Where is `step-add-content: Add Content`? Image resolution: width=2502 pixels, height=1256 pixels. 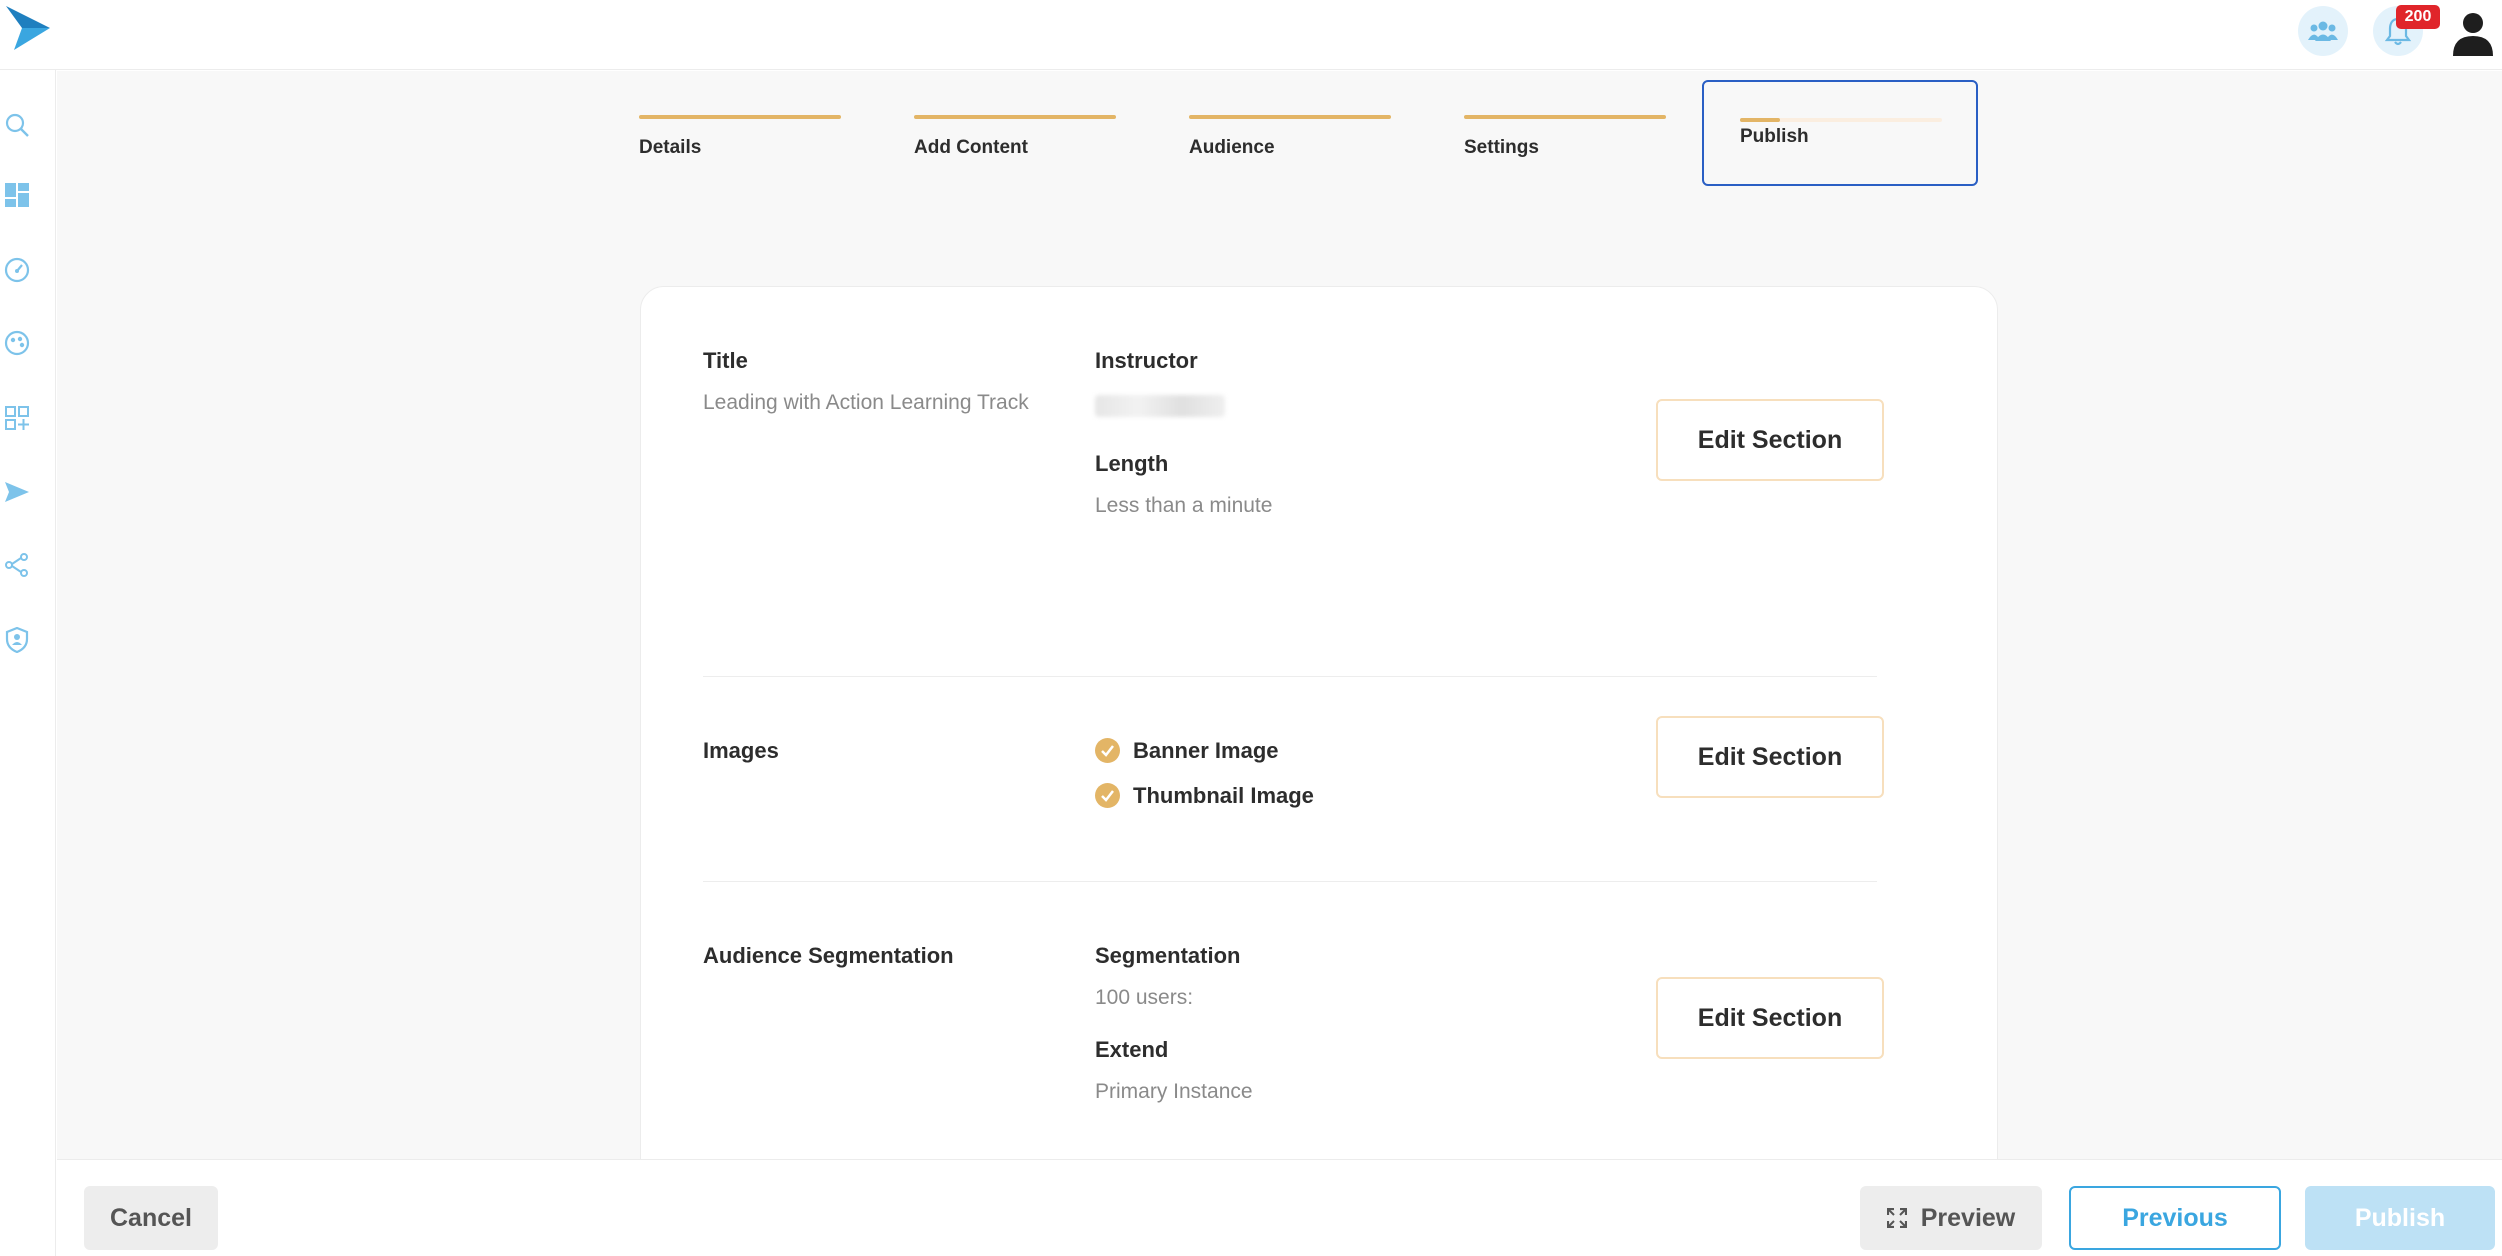 step-add-content: Add Content is located at coordinates (1015, 137).